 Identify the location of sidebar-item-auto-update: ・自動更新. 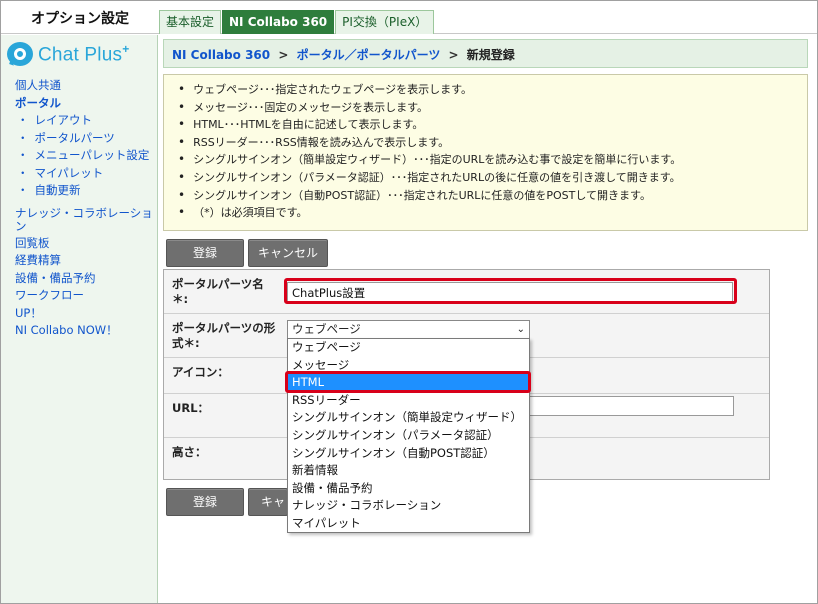
(85, 191).